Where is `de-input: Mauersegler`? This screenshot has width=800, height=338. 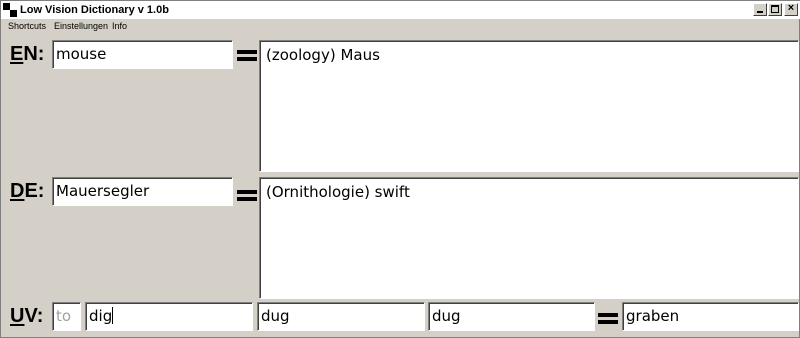 de-input: Mauersegler is located at coordinates (142, 191).